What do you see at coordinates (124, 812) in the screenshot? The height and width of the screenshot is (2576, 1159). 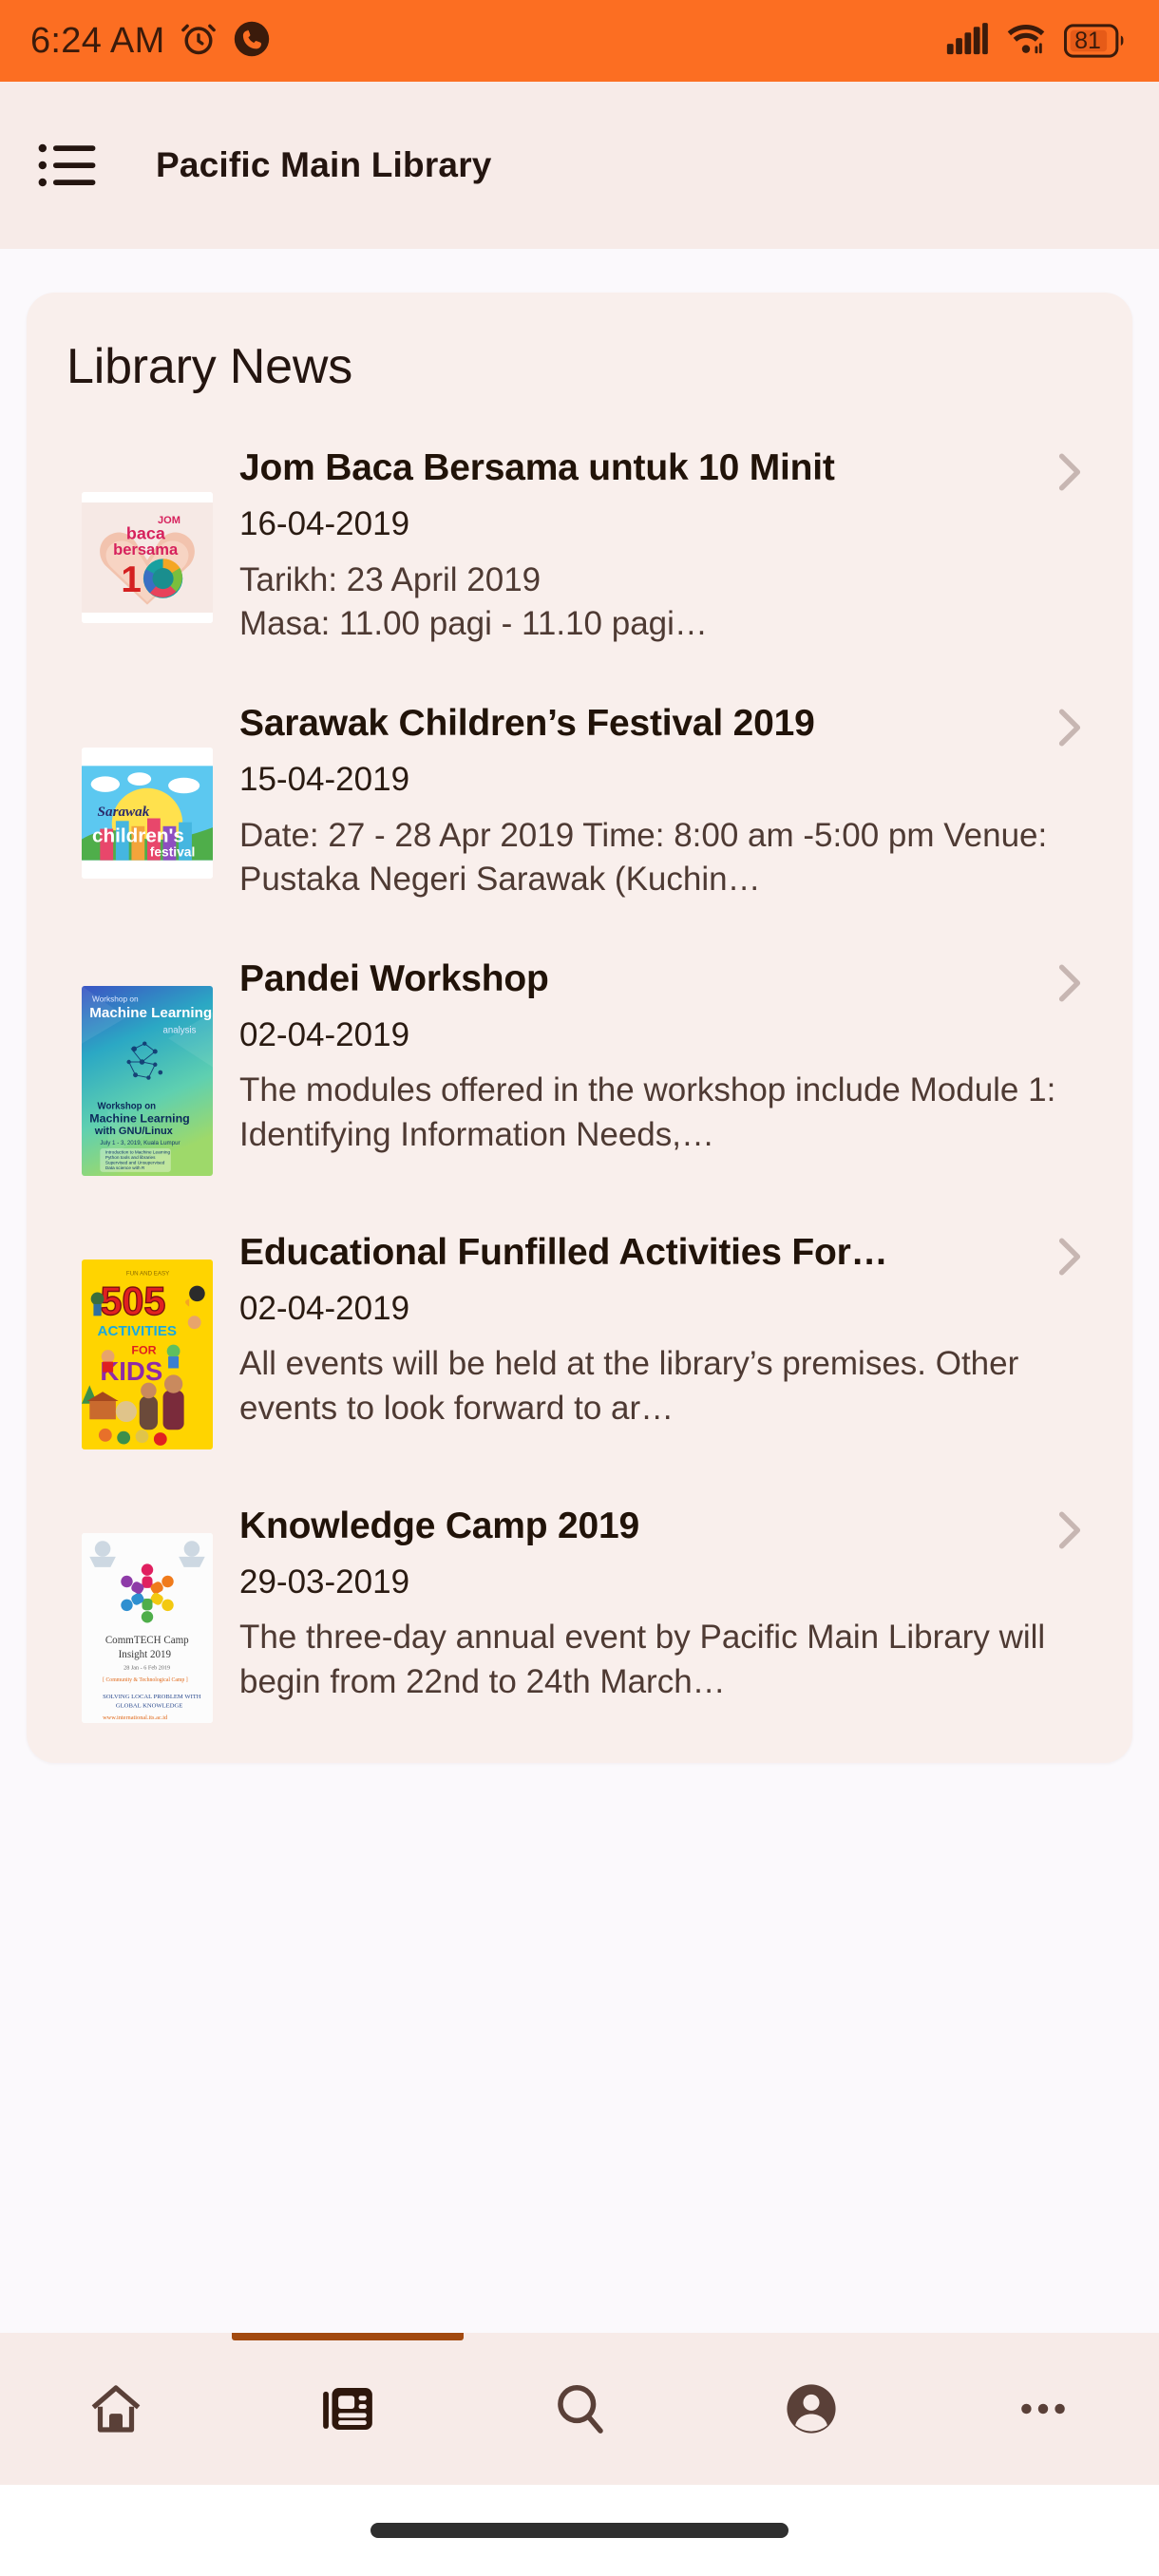 I see `svg-text: Sarawak` at bounding box center [124, 812].